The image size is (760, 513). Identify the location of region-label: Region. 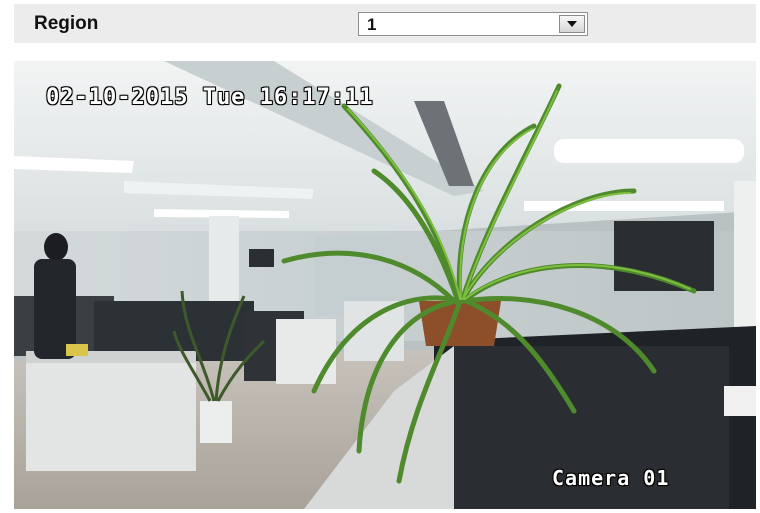
(66, 23).